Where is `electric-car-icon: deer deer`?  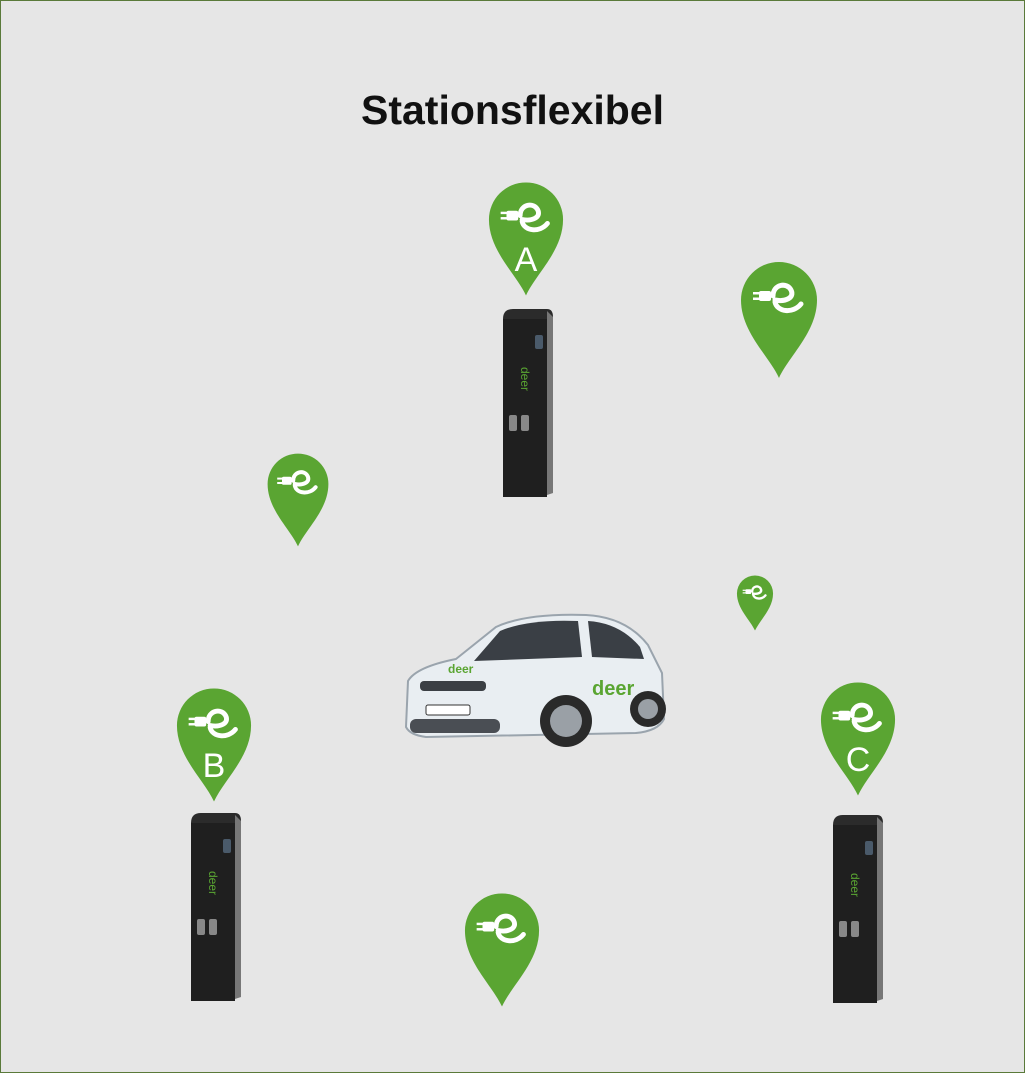 electric-car-icon: deer deer is located at coordinates (535, 680).